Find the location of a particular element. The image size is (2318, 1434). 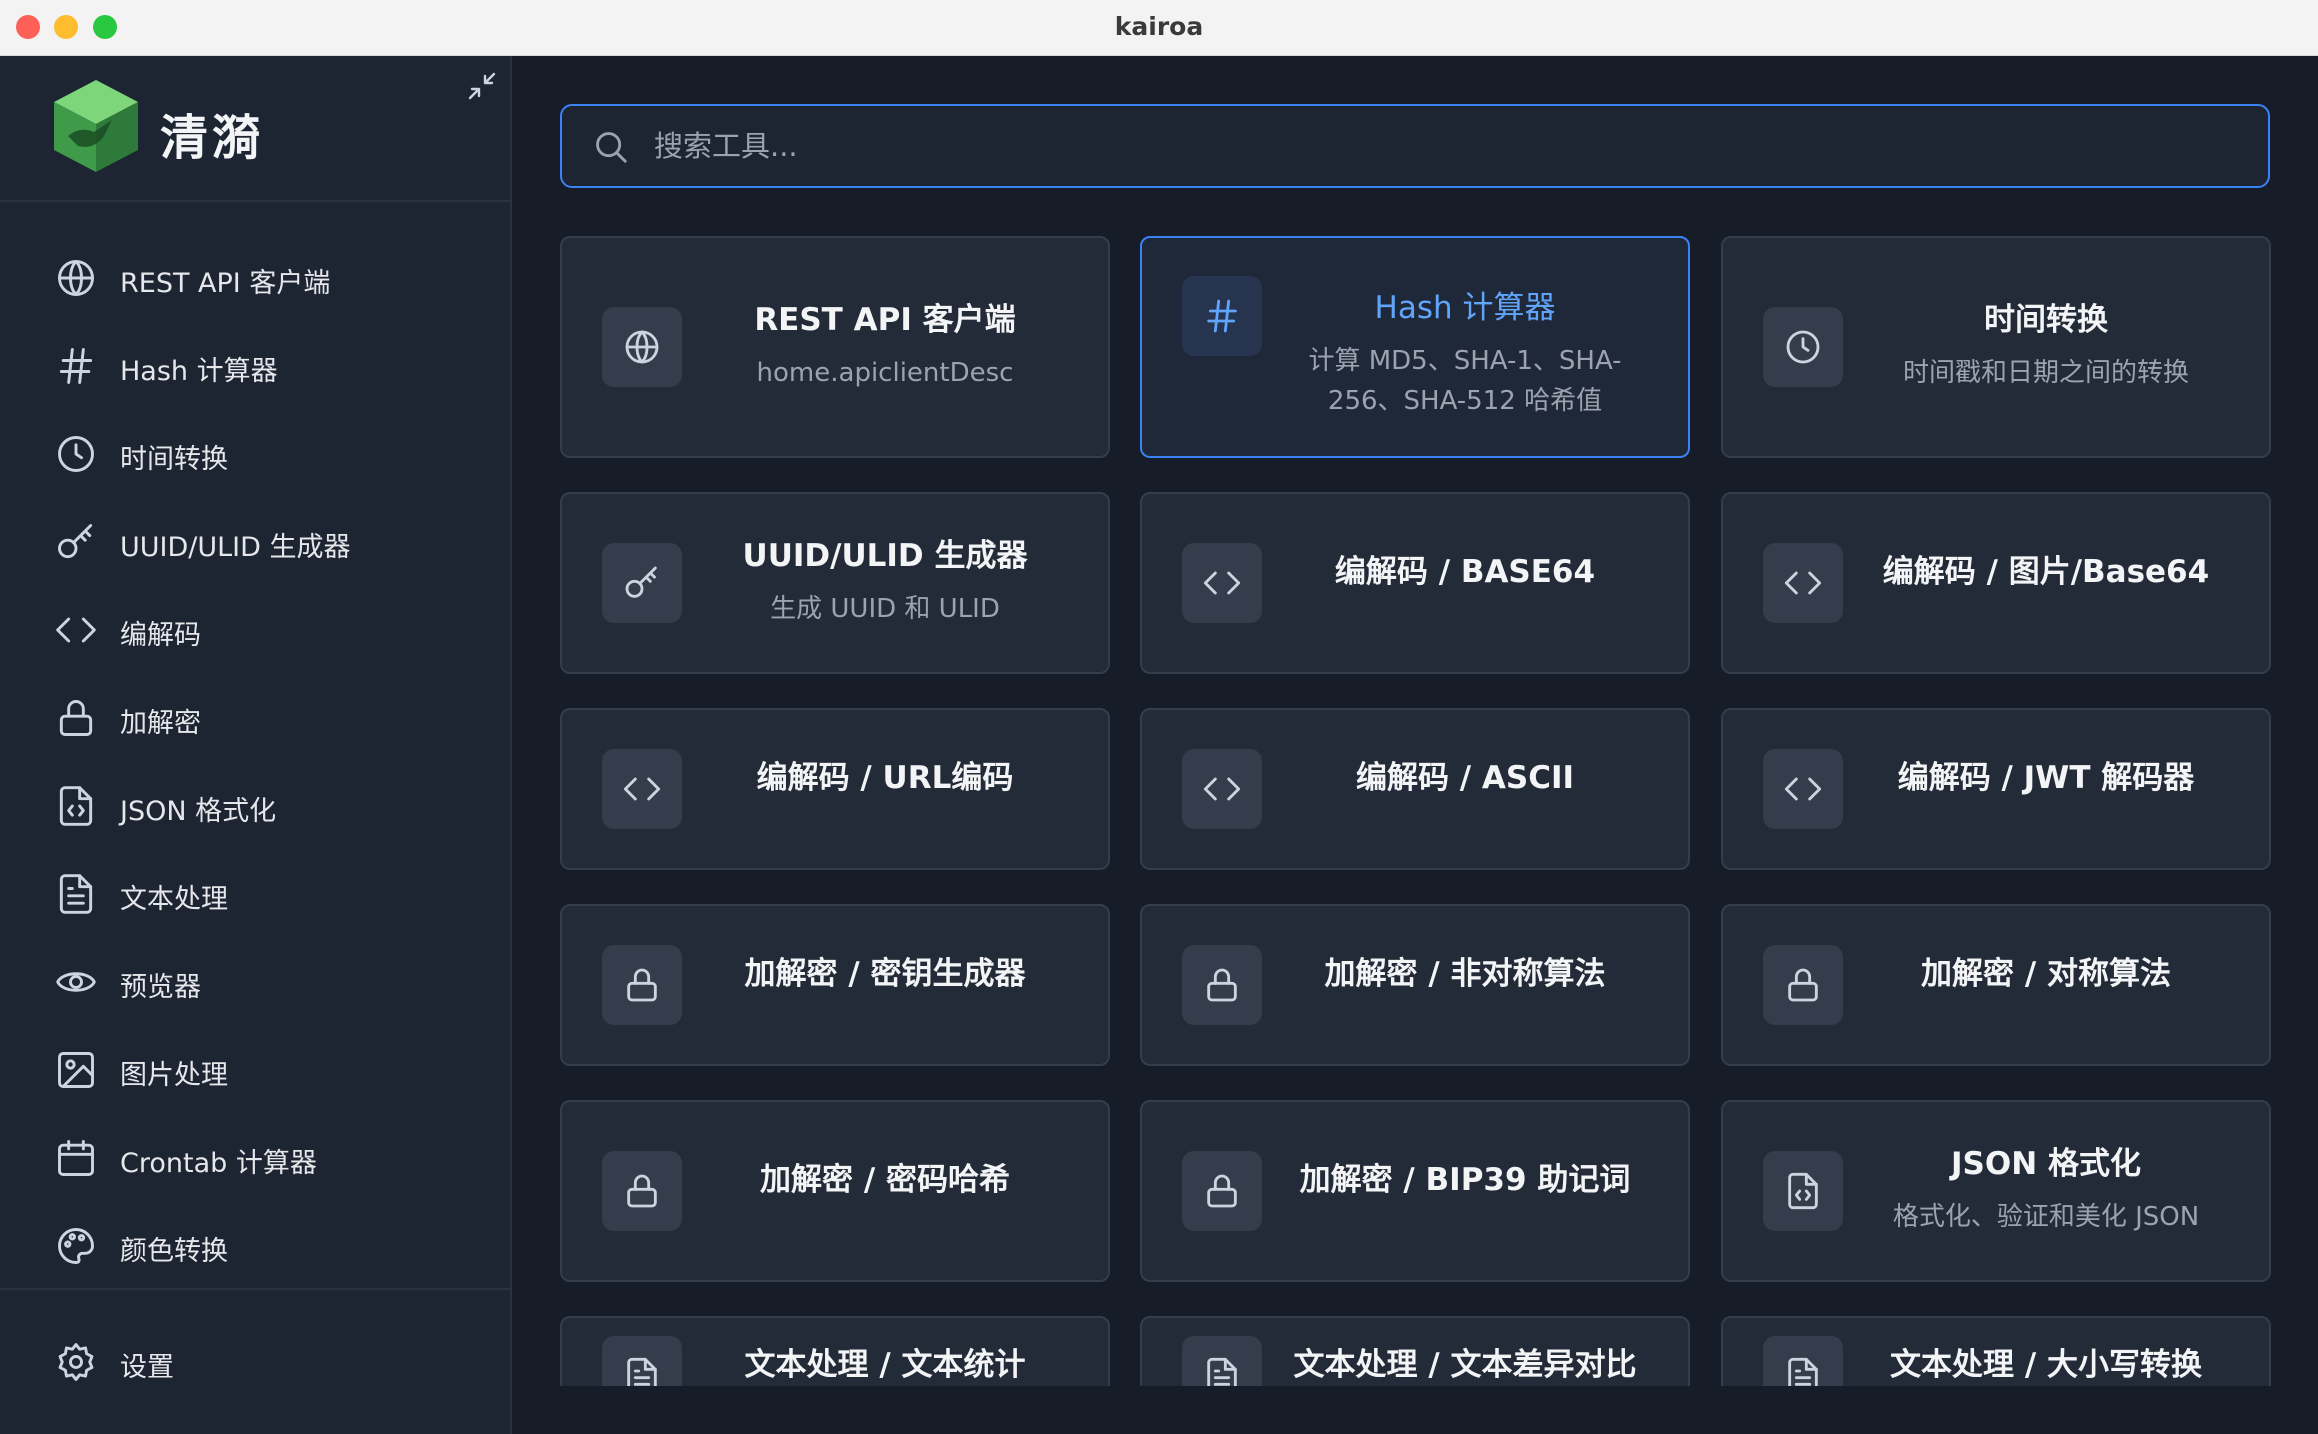

file-text-icon is located at coordinates (76, 894).